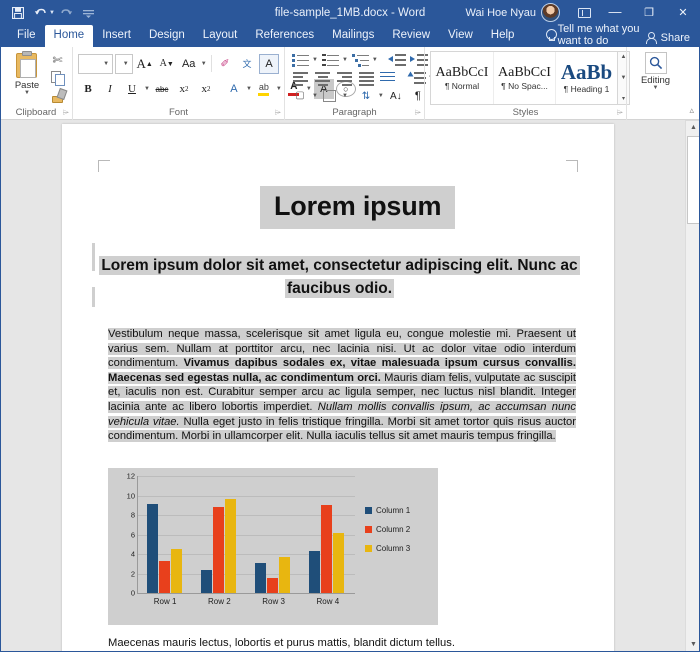  Describe the element at coordinates (189, 64) in the screenshot. I see `change-case-icon: Aa` at that location.